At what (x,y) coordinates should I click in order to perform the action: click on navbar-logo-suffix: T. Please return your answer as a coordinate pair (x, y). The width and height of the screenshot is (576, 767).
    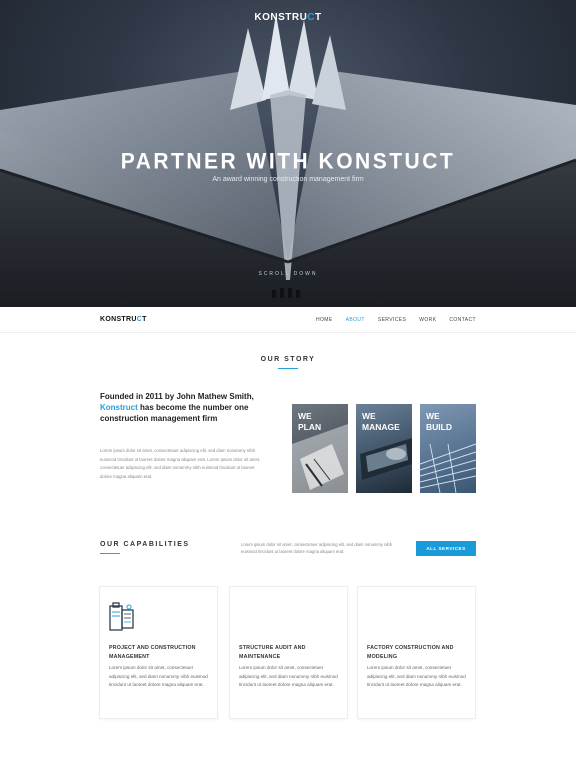
    Looking at the image, I should click on (144, 319).